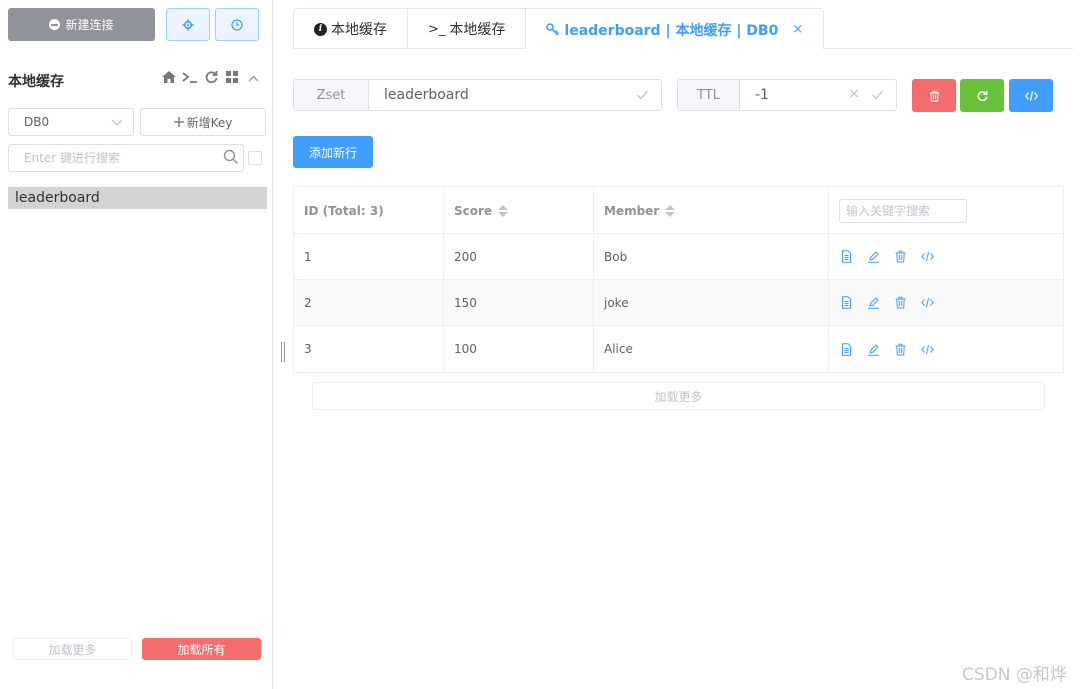 This screenshot has height=689, width=1084. I want to click on watermark: CSDN @和烨, so click(1014, 675).